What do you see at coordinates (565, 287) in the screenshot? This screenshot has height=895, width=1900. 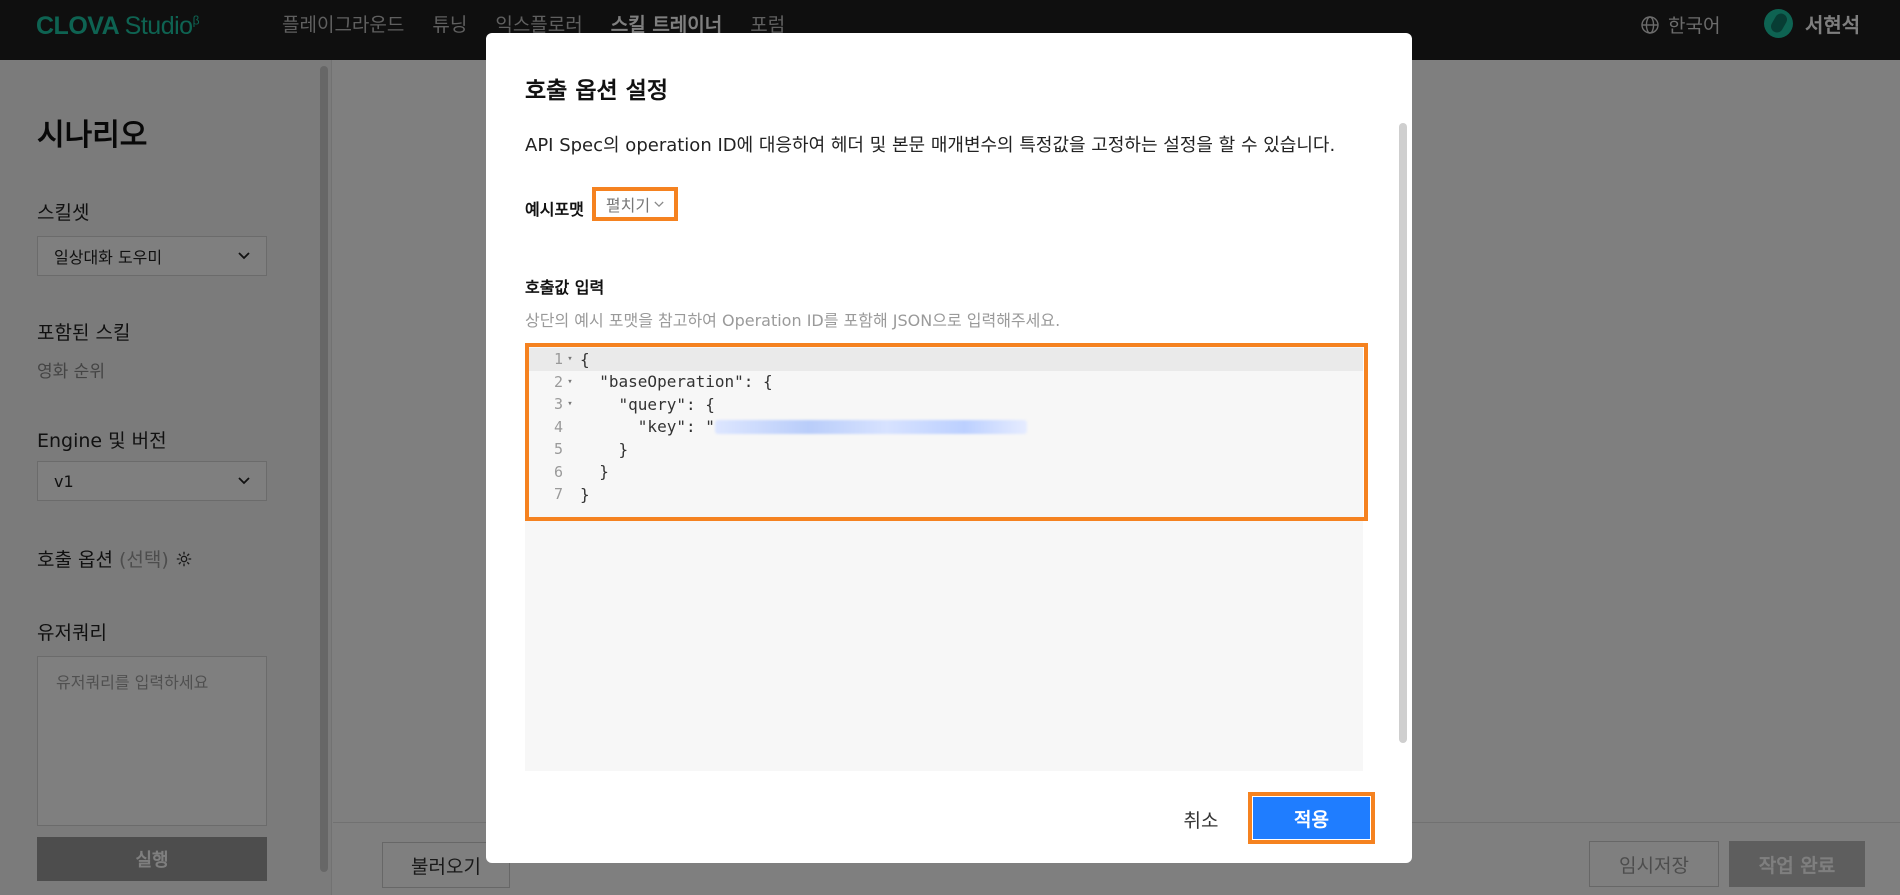 I see `input-label: 호출값 입력` at bounding box center [565, 287].